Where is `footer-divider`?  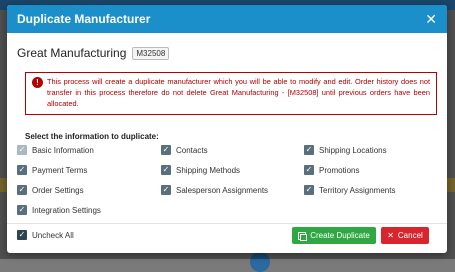
footer-divider is located at coordinates (227, 223).